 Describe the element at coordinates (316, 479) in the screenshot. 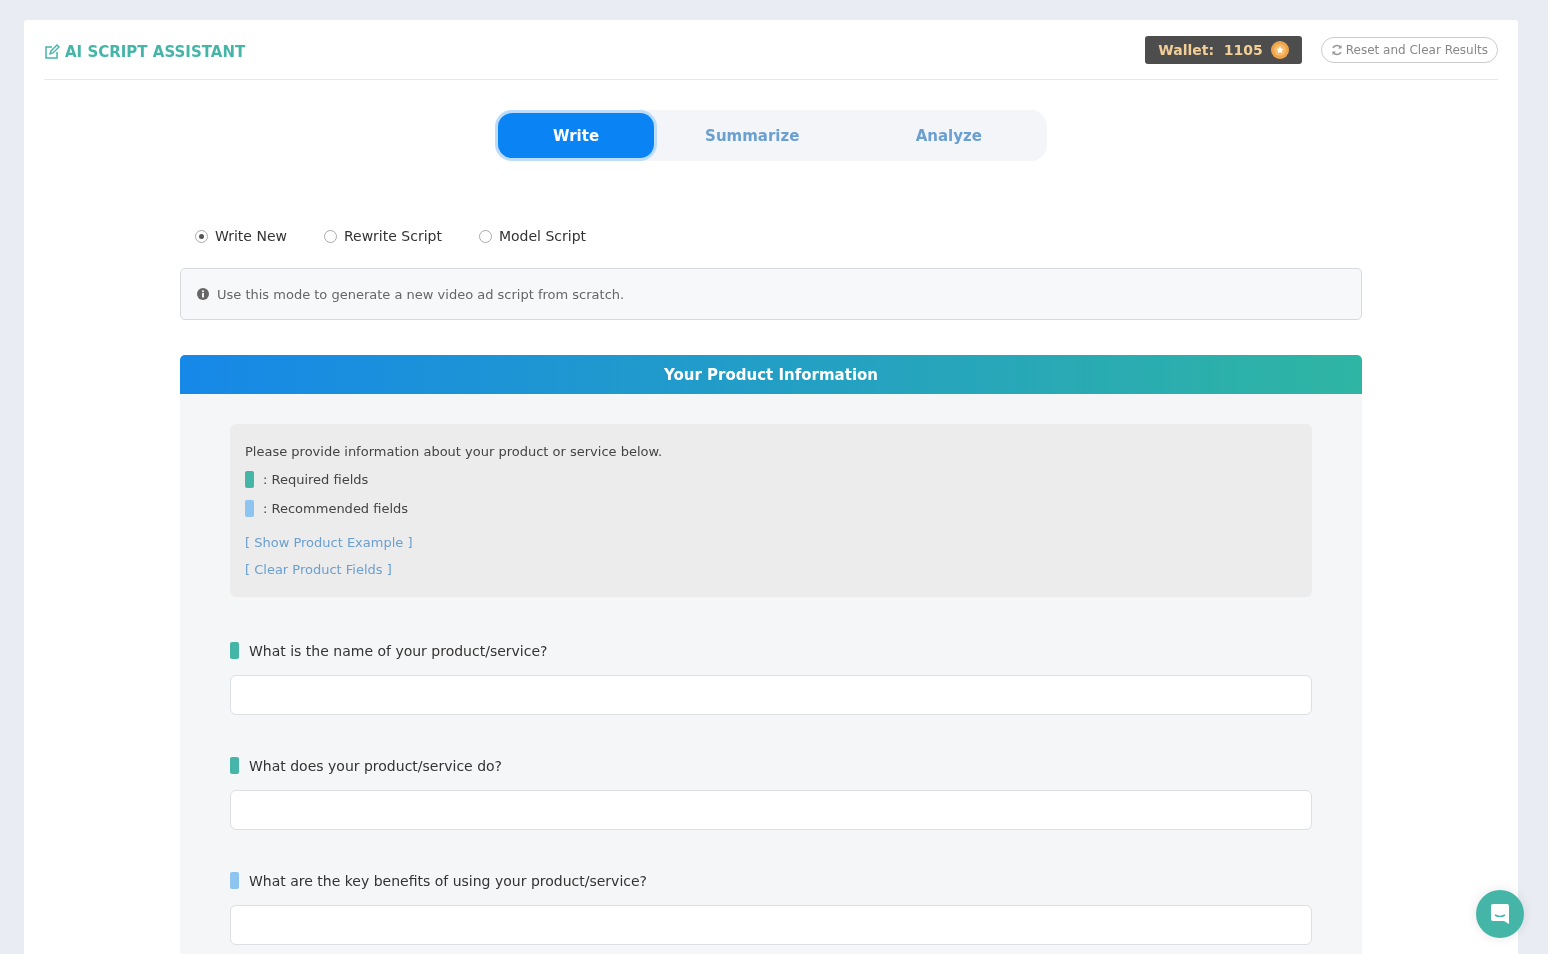

I see `legend-text: : Required fields` at that location.